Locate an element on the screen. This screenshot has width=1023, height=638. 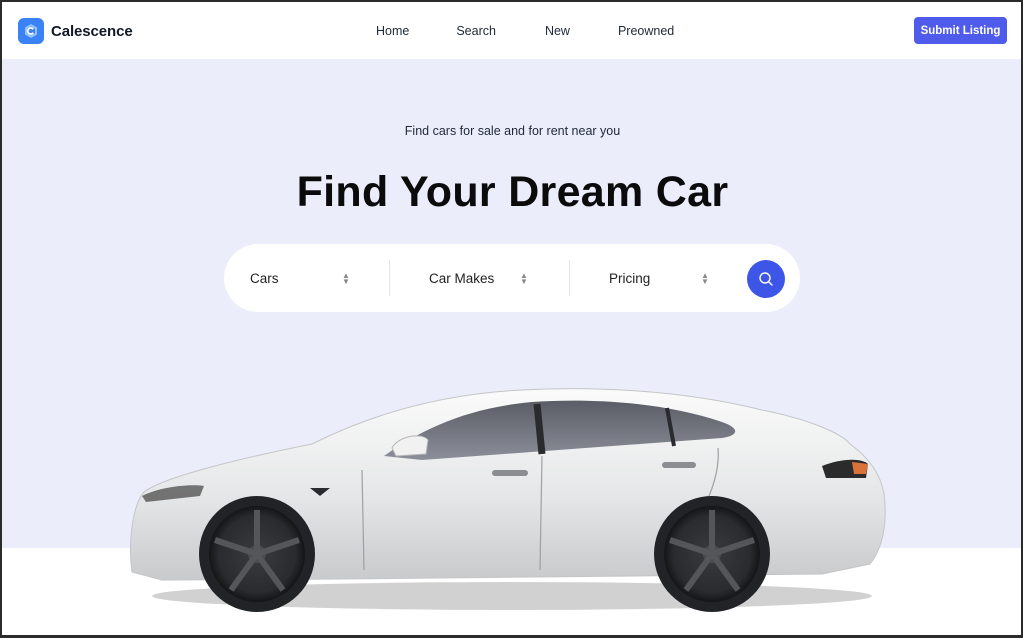
pricing-select: Pricing ▲ ▼ is located at coordinates (674, 278).